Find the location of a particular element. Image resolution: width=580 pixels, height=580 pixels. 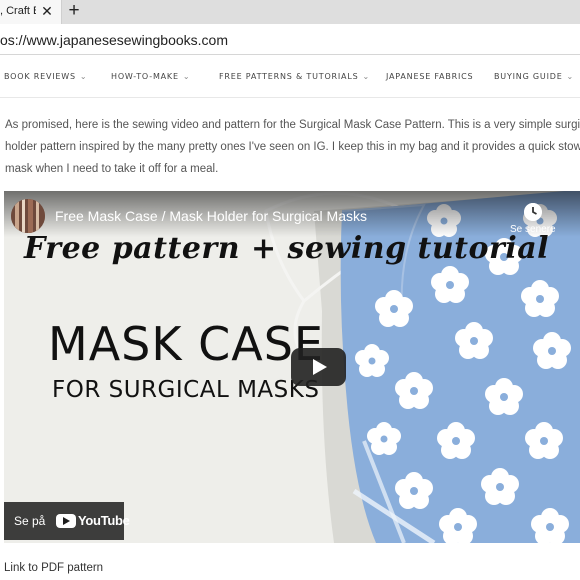

nav-item-how-to-make: HOW-TO-MAKE ⌄ is located at coordinates (150, 76).